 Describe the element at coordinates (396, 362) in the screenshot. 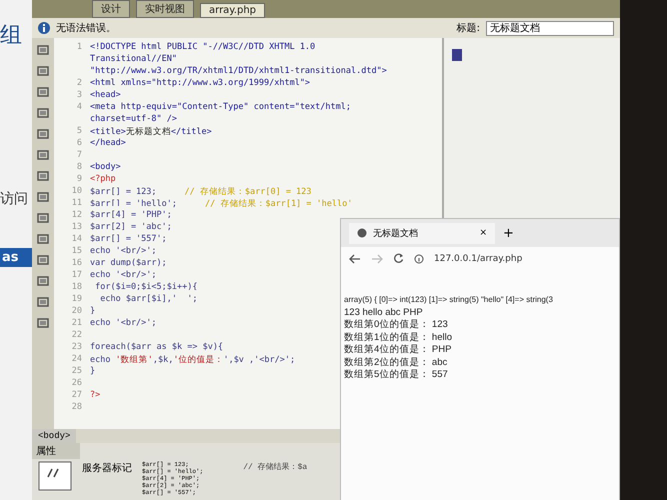

I see `page-output-line: 数组第2位的值是： abc` at that location.